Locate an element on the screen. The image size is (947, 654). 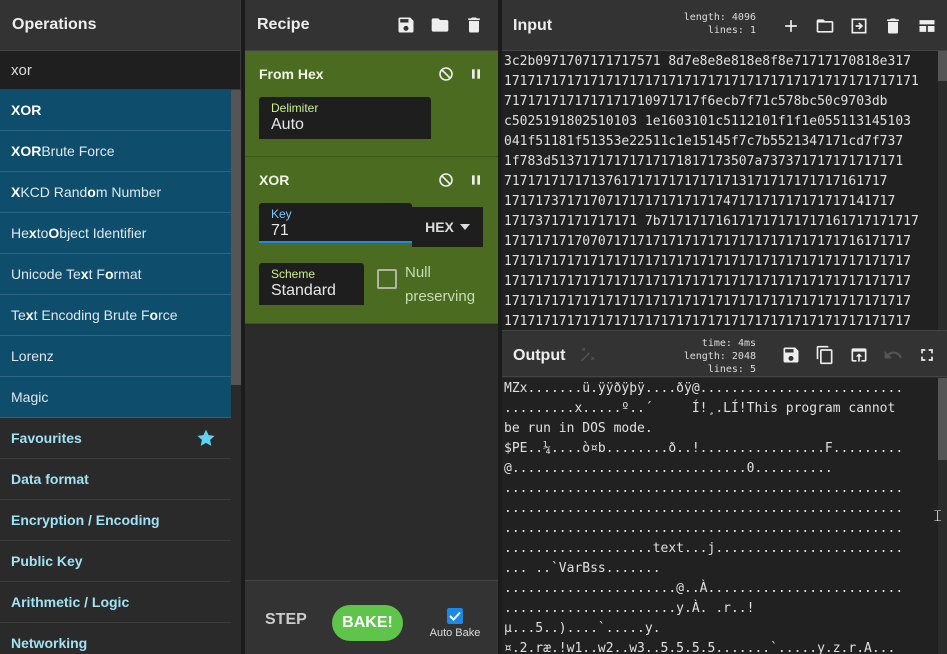
input-stats: length: 4096 lines: 1 is located at coordinates (709, 24).